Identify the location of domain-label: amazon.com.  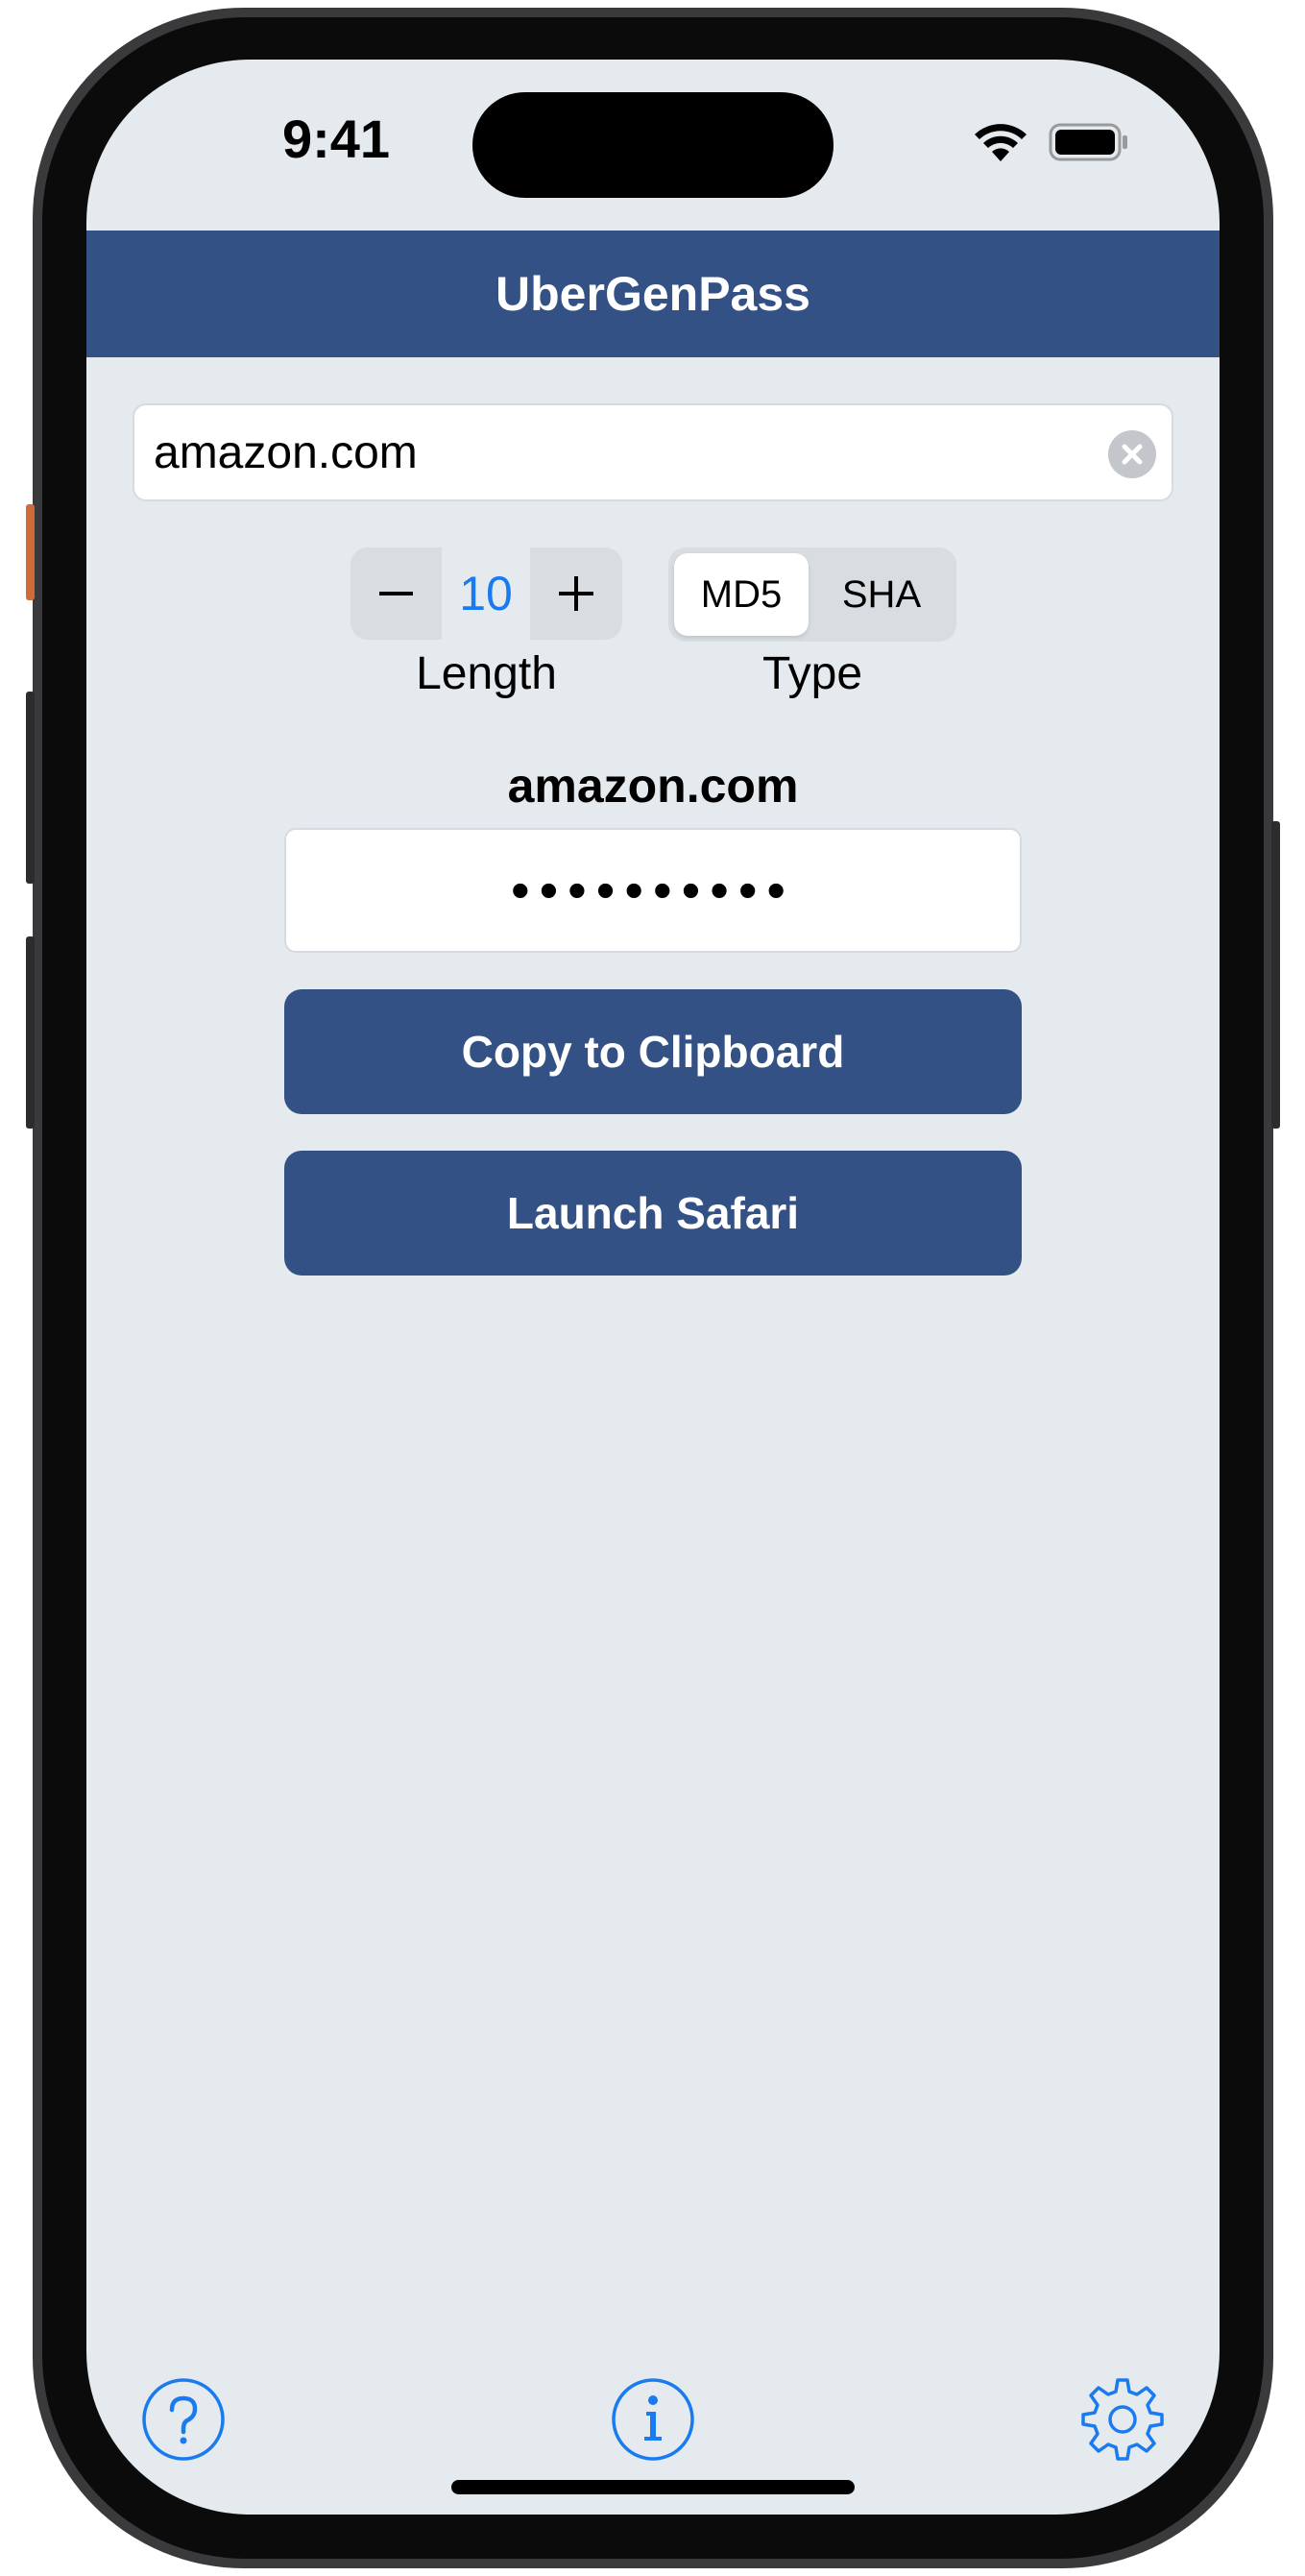
(653, 786).